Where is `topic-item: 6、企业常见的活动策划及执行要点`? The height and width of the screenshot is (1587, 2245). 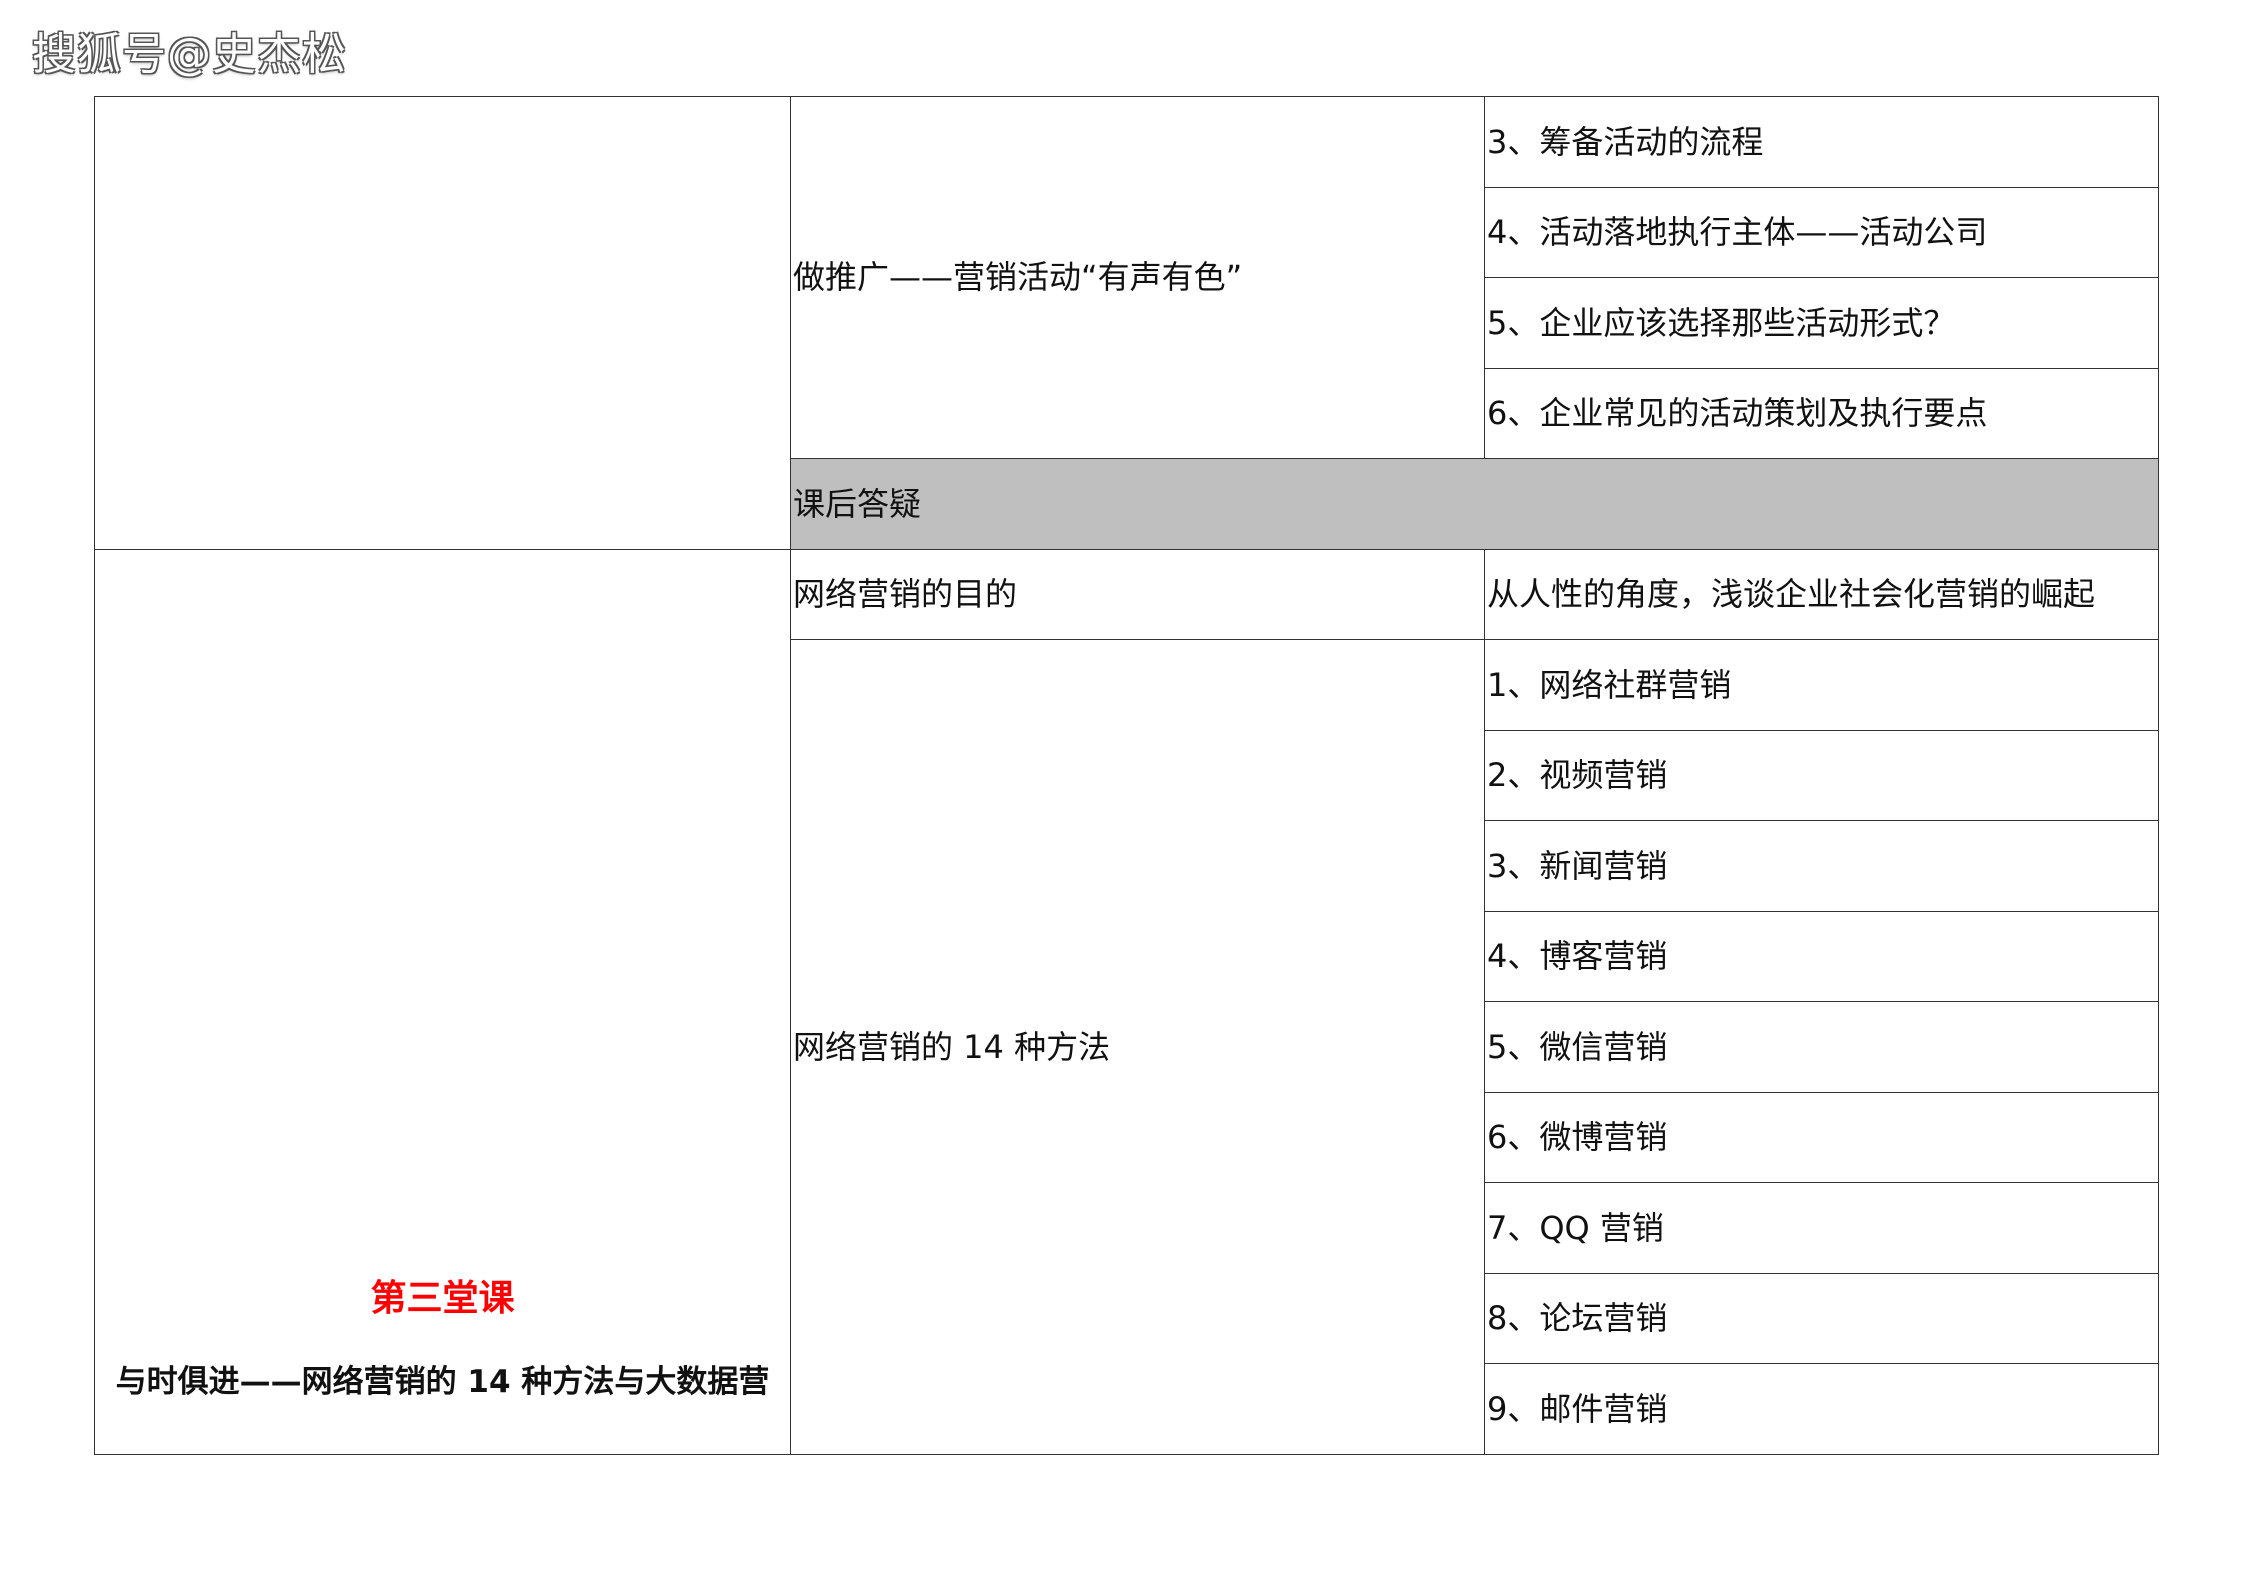
topic-item: 6、企业常见的活动策划及执行要点 is located at coordinates (1821, 413).